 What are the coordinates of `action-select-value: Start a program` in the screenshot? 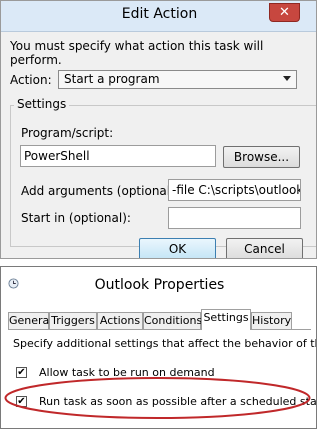 It's located at (112, 79).